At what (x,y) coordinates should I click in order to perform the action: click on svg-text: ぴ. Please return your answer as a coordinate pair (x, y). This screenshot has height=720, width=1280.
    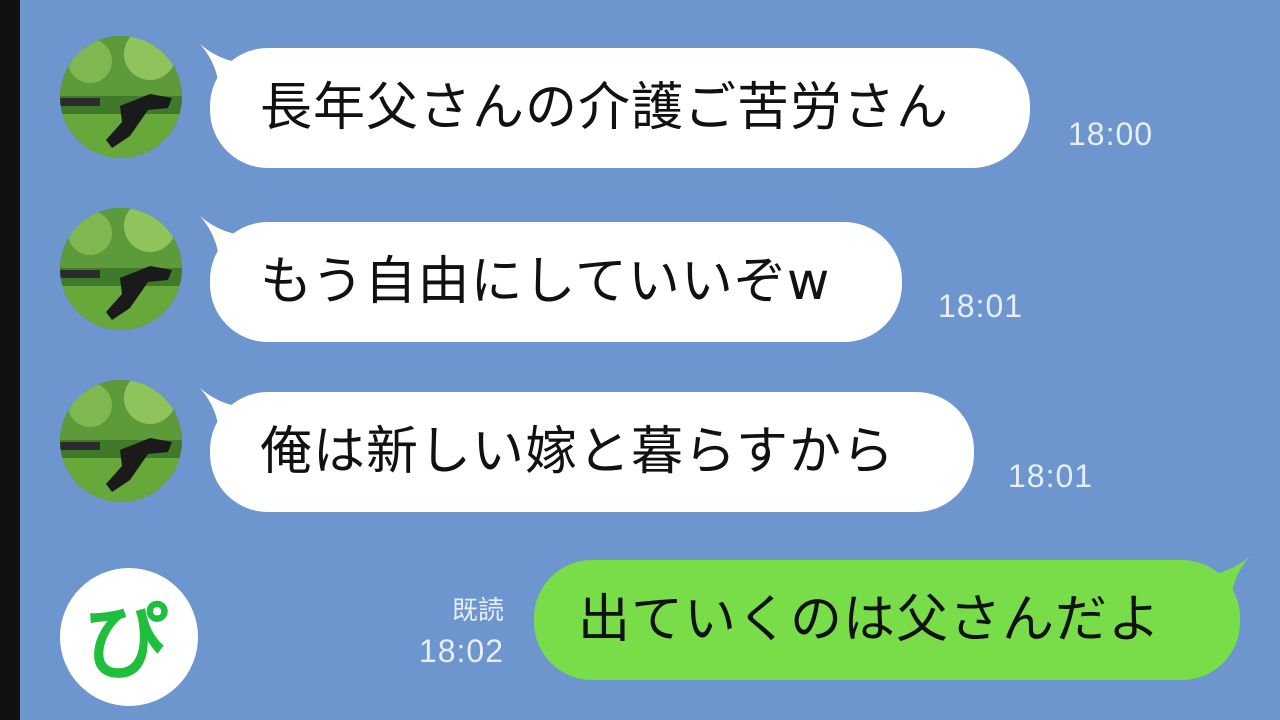
    Looking at the image, I should click on (126, 642).